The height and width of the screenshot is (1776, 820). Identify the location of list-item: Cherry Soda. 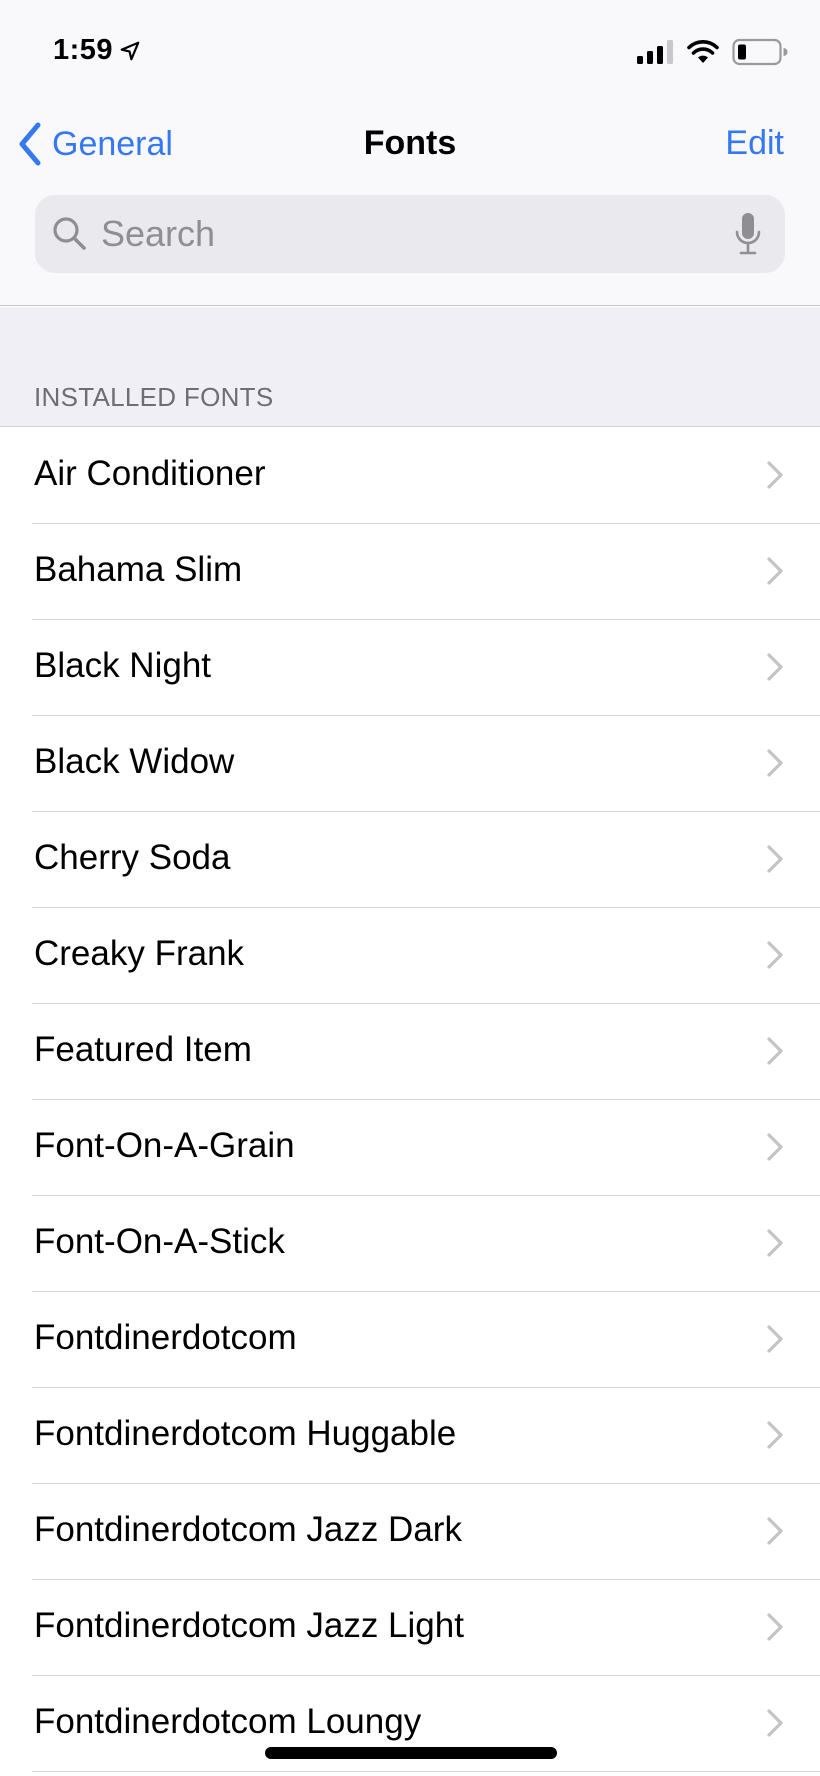
(410, 860).